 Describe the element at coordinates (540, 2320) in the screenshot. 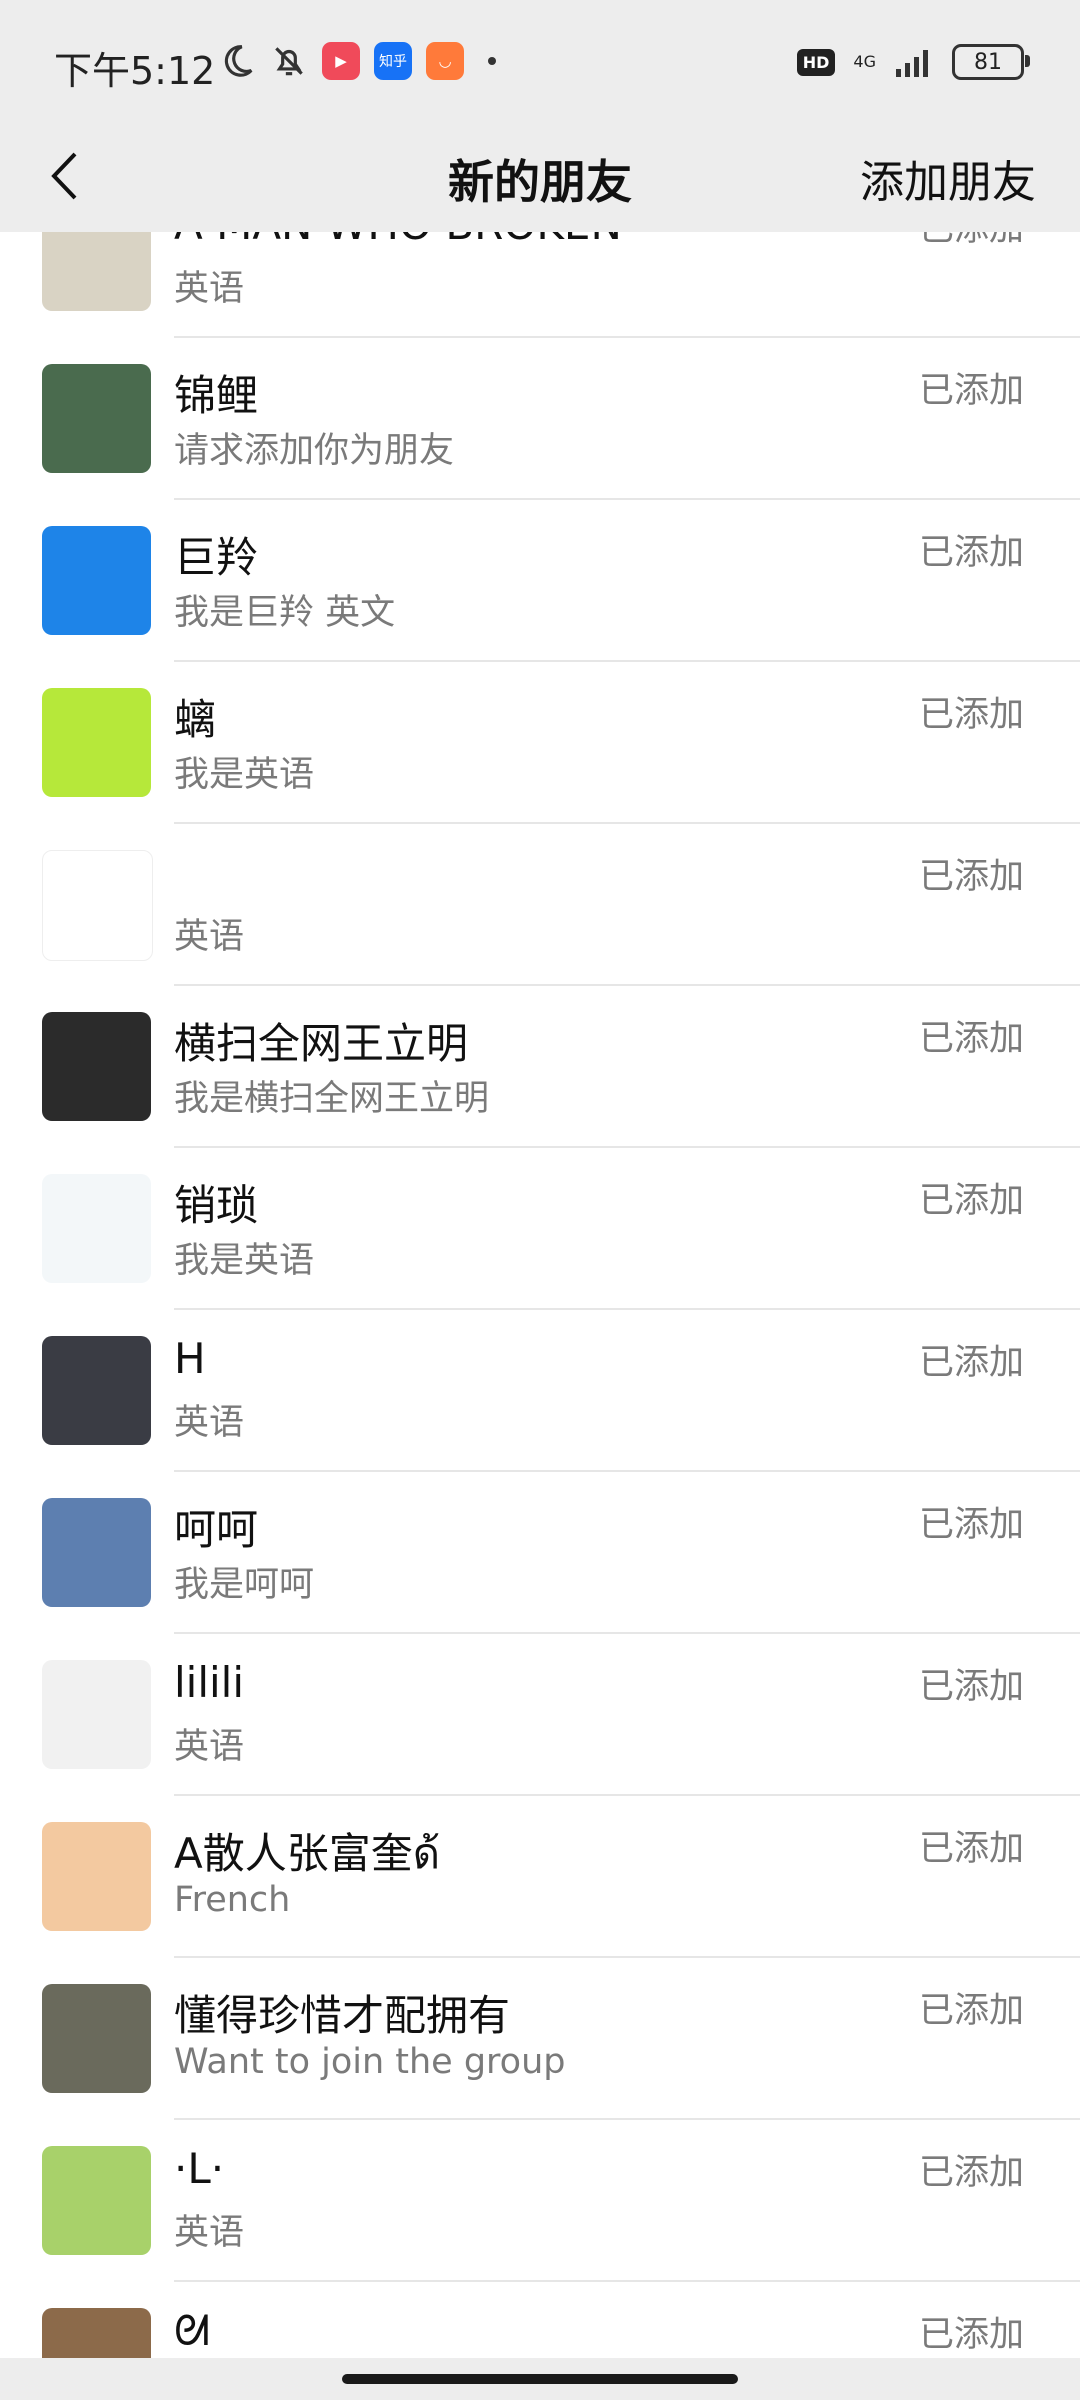

I see `list-item: ᘛ 已添加` at that location.